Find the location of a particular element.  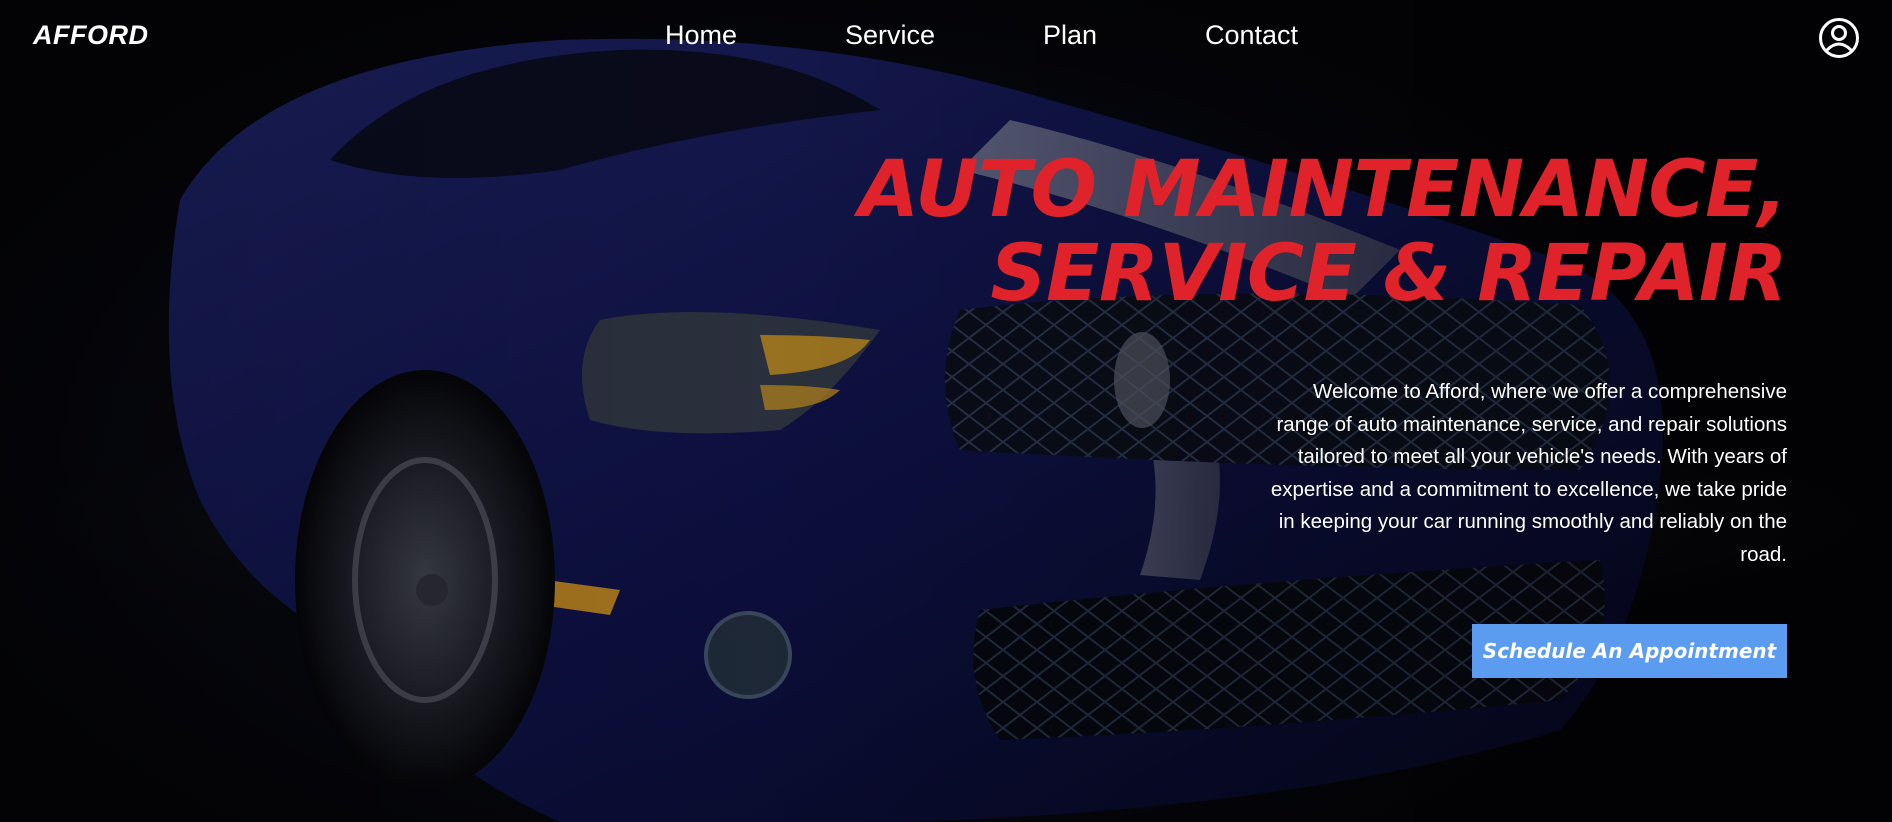

nav-links: Home Service Plan Contact is located at coordinates (946, 37).